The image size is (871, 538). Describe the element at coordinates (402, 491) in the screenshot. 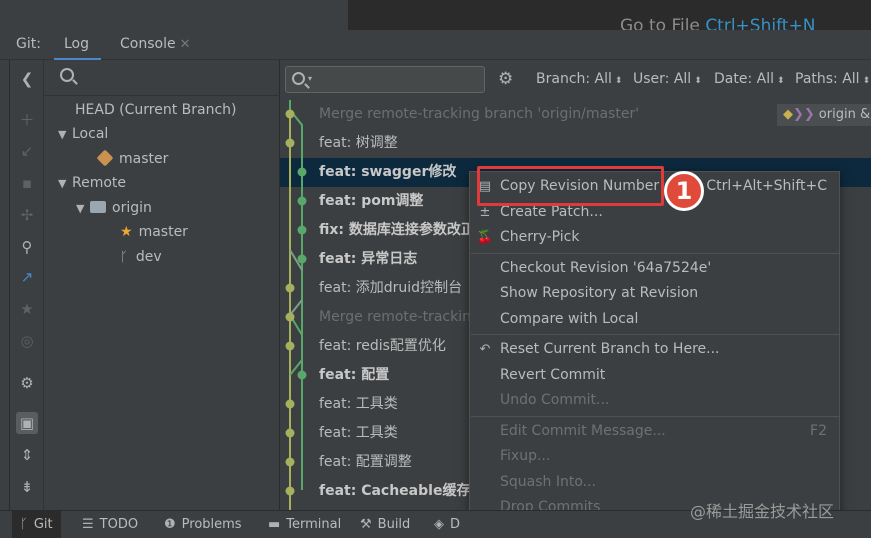

I see `commit-message: feat: Cacheable缓存研` at that location.